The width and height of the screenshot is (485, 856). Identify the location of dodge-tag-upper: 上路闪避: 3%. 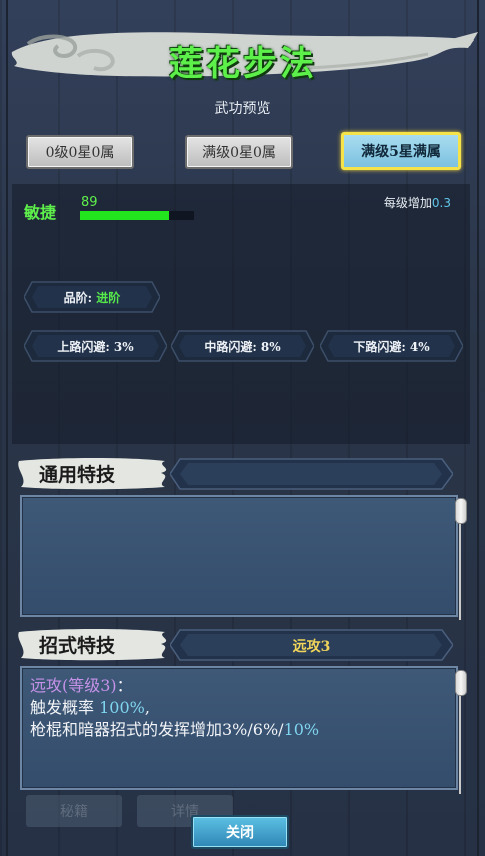
(95, 346).